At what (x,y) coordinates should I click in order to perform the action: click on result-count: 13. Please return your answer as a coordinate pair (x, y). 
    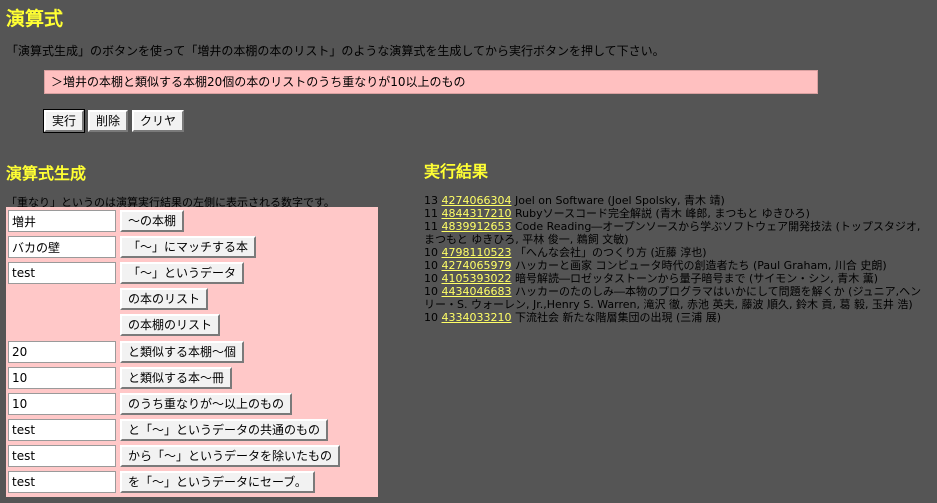
    Looking at the image, I should click on (431, 200).